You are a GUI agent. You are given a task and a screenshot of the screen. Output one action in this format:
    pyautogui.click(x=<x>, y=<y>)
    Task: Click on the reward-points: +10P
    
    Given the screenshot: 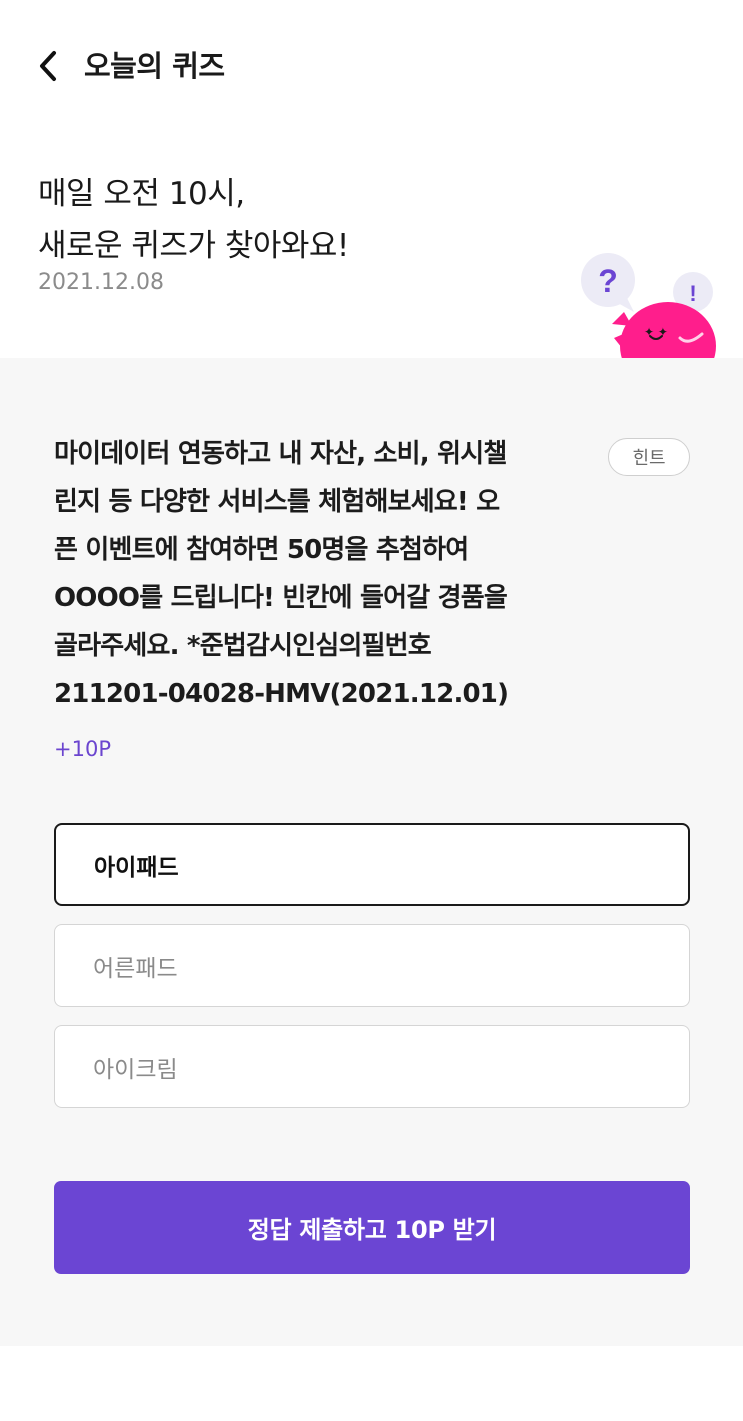 What is the action you would take?
    pyautogui.click(x=82, y=749)
    